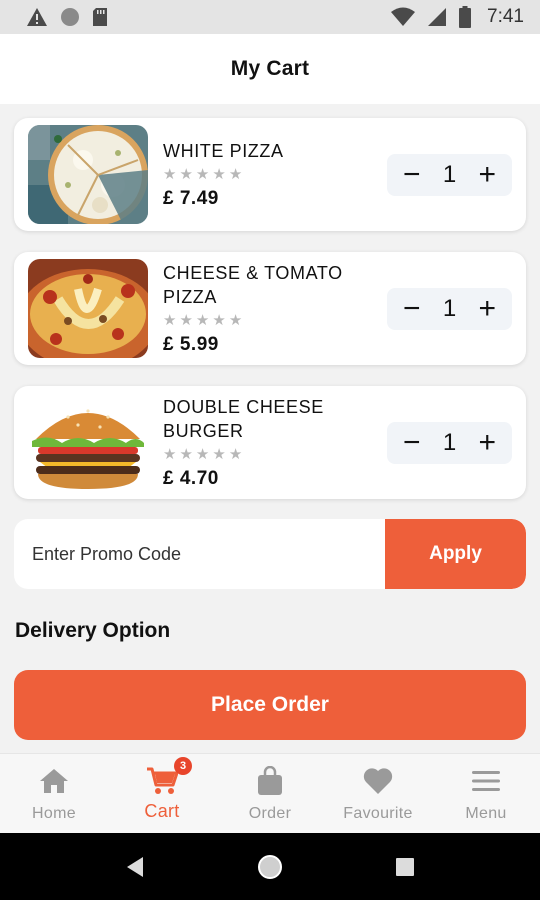 Image resolution: width=540 pixels, height=900 pixels. I want to click on app-header: My Cart, so click(270, 69).